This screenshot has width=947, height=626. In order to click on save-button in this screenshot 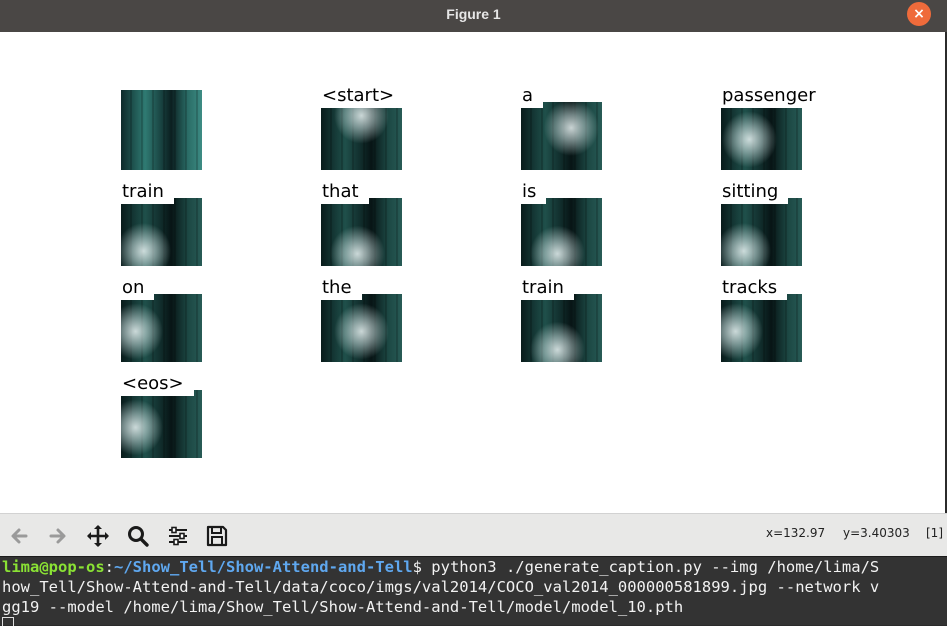, I will do `click(217, 536)`.